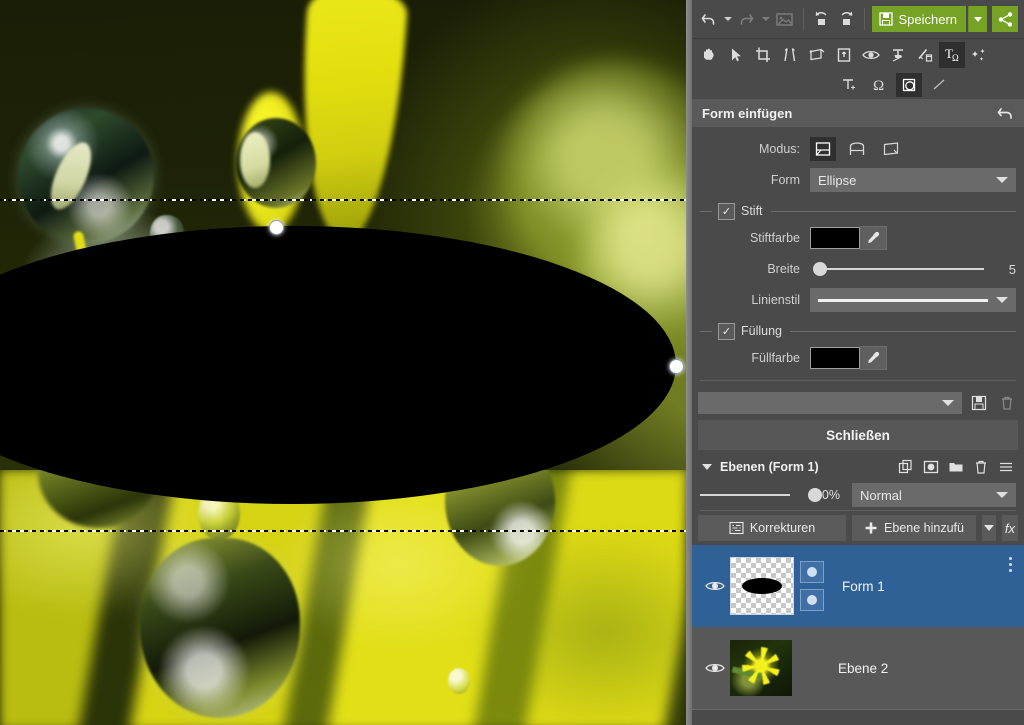 This screenshot has height=725, width=1024. Describe the element at coordinates (745, 495) in the screenshot. I see `opacity-slider-track` at that location.